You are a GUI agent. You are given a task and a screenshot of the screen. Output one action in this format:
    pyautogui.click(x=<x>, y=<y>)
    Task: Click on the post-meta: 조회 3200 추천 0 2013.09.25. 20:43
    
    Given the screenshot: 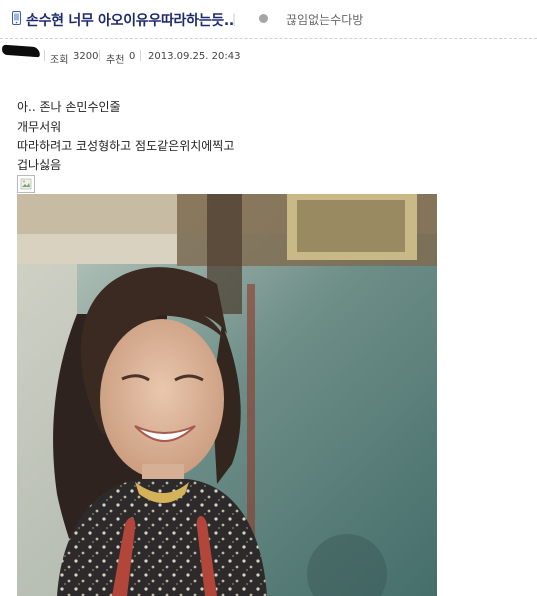 What is the action you would take?
    pyautogui.click(x=268, y=55)
    